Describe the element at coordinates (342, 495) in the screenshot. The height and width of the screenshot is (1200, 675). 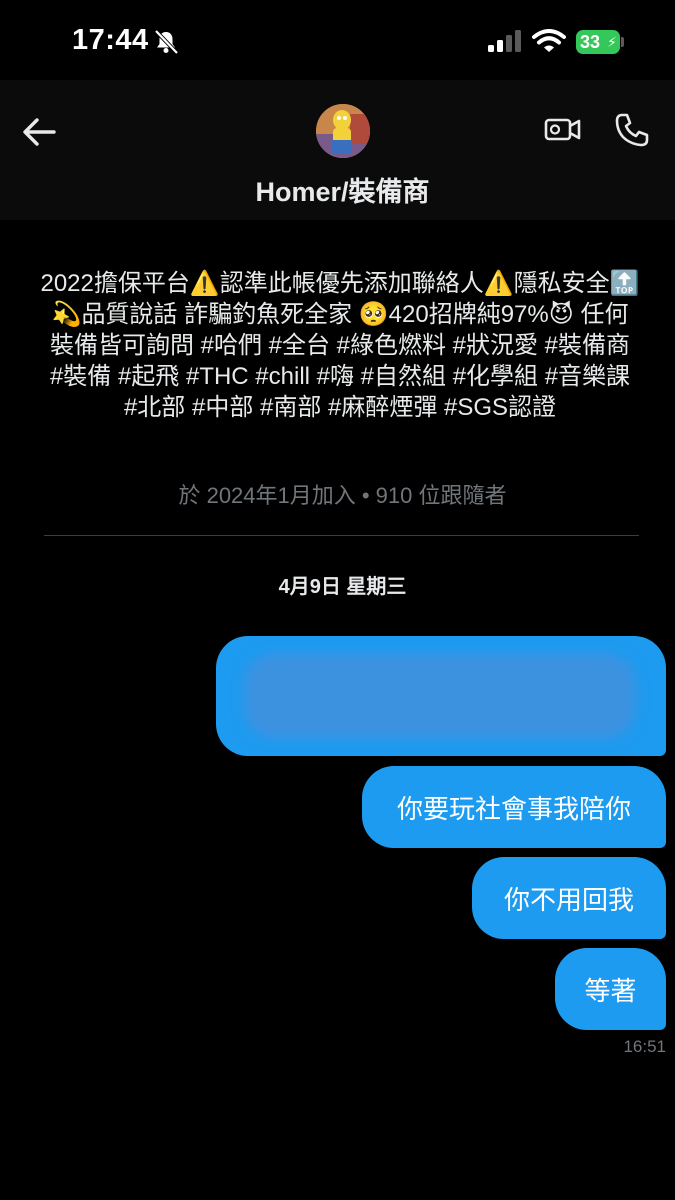
I see `profile-meta: 於 2024年1月加入 • 910 位跟隨者` at that location.